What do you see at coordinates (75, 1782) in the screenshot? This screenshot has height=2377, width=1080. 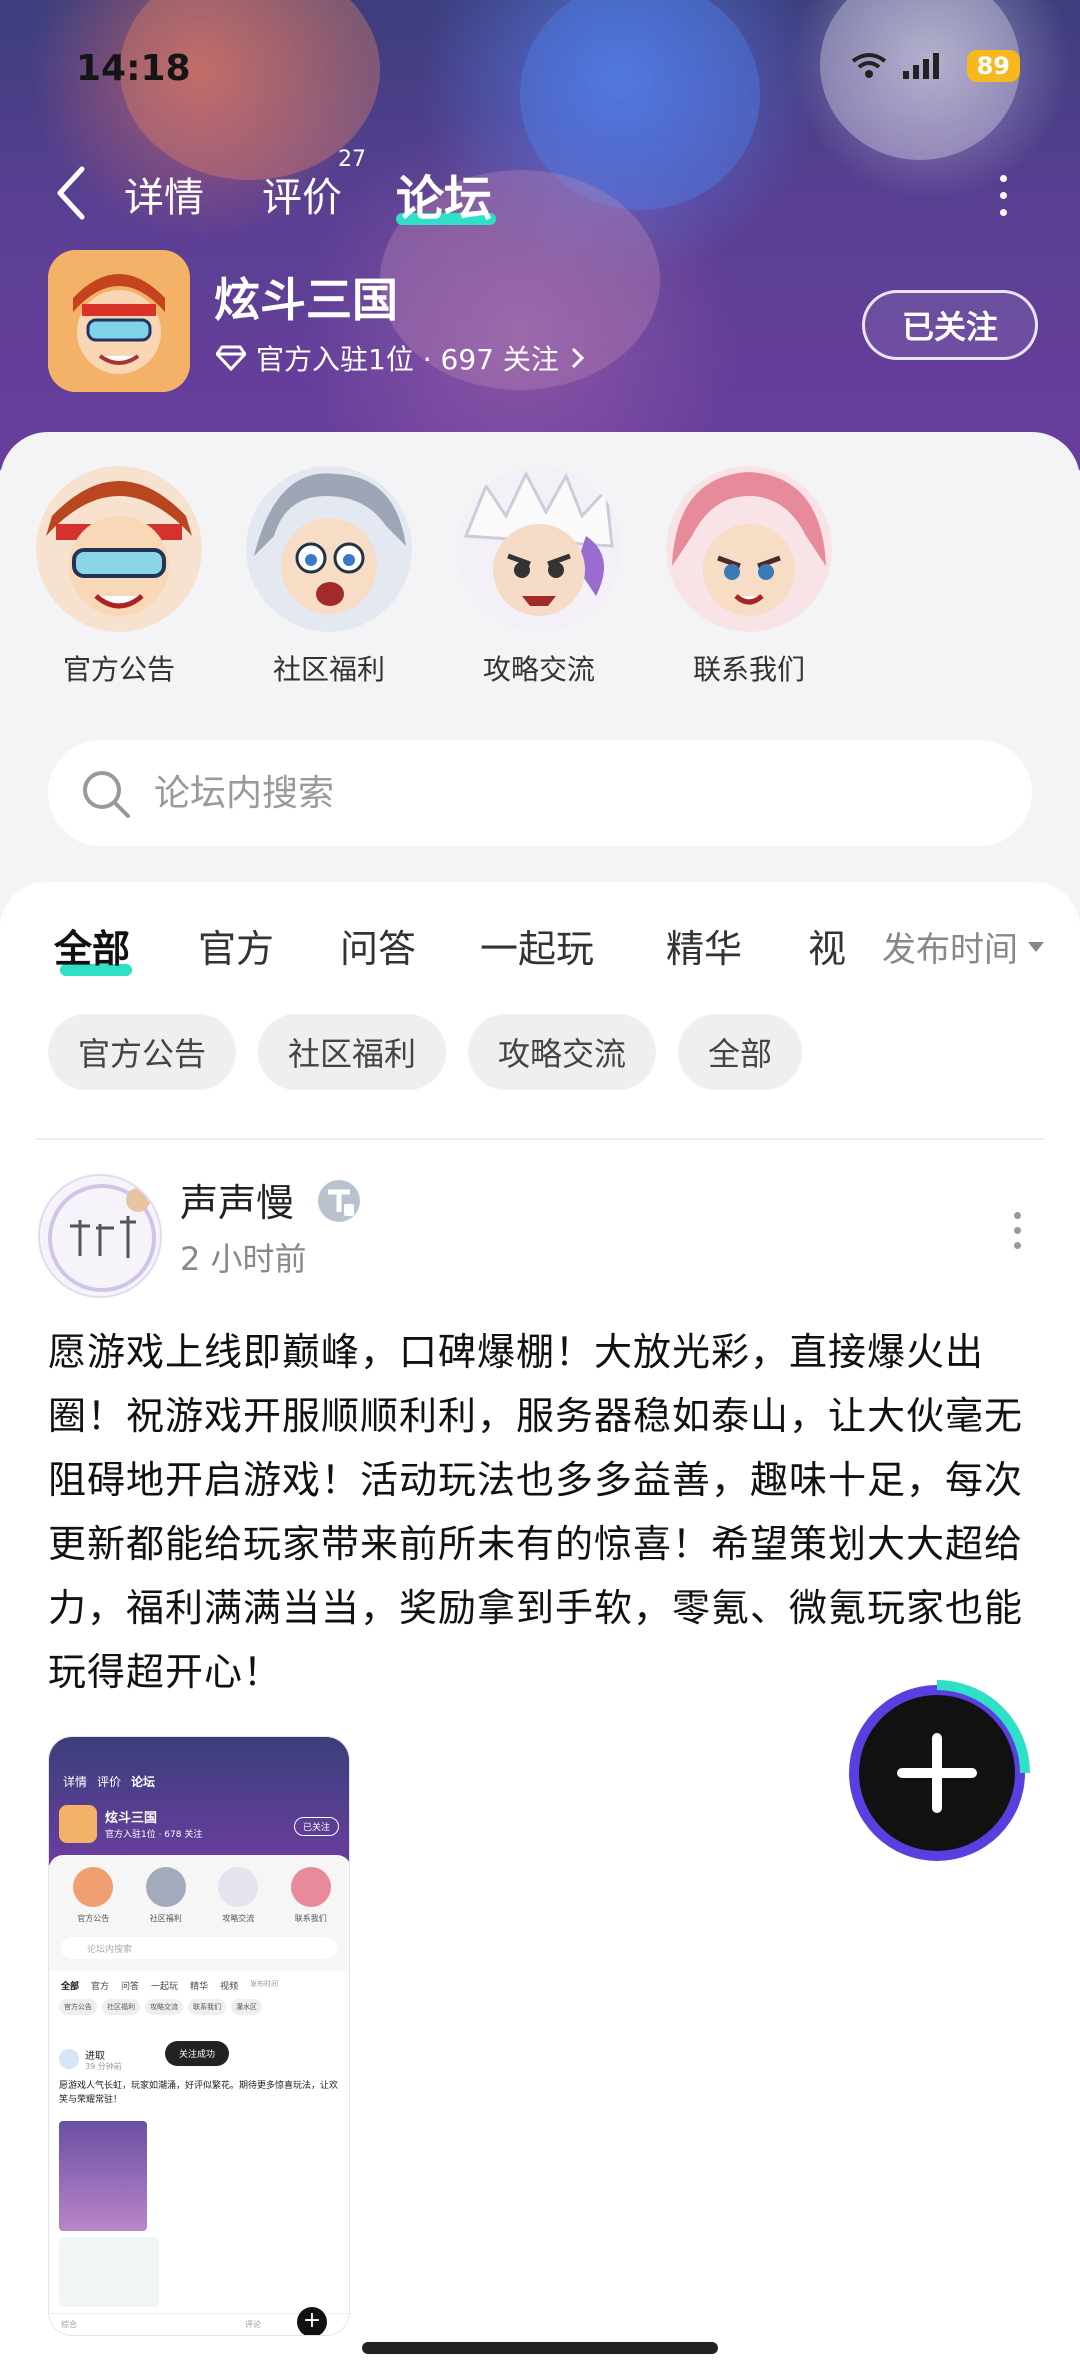 I see `thumbnail-tab: 详情` at bounding box center [75, 1782].